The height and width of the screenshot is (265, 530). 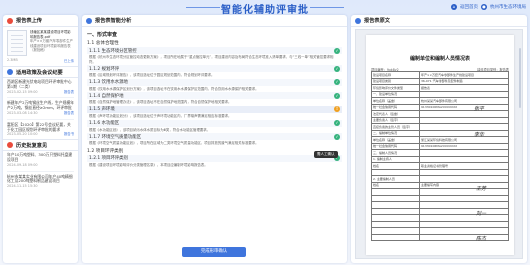 What do you see at coordinates (102, 110) in the screenshot?
I see `review-item-label: 1.1.5 声环境` at bounding box center [102, 110].